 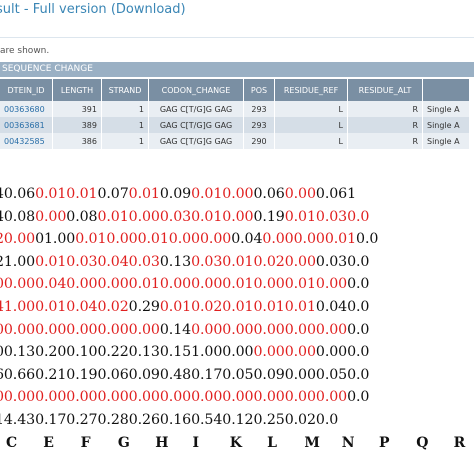 I want to click on amino-acid-label: G, so click(x=123, y=443).